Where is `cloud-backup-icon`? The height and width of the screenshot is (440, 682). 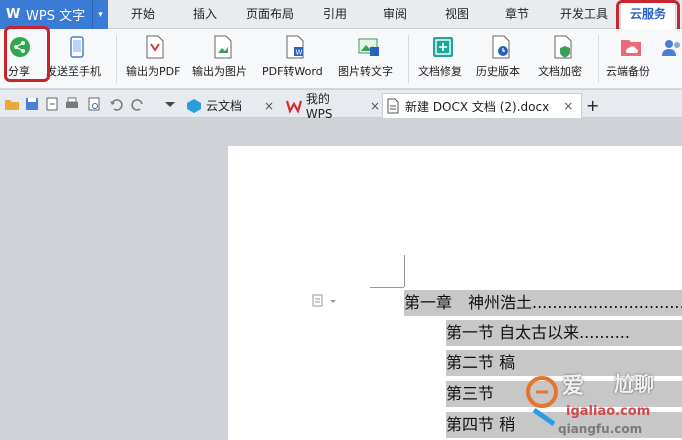
cloud-backup-icon is located at coordinates (631, 47).